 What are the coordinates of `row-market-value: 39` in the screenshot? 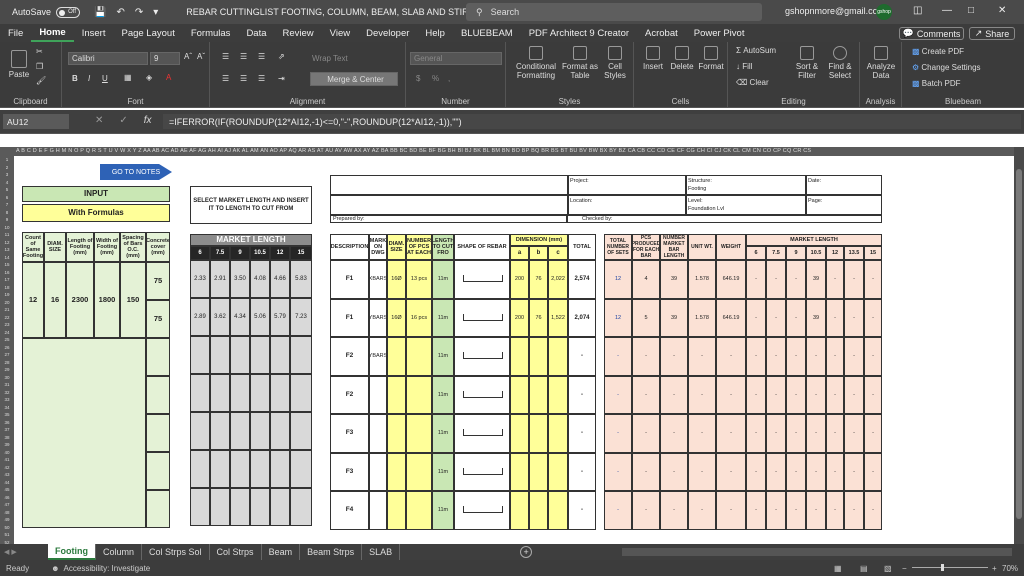 It's located at (816, 279).